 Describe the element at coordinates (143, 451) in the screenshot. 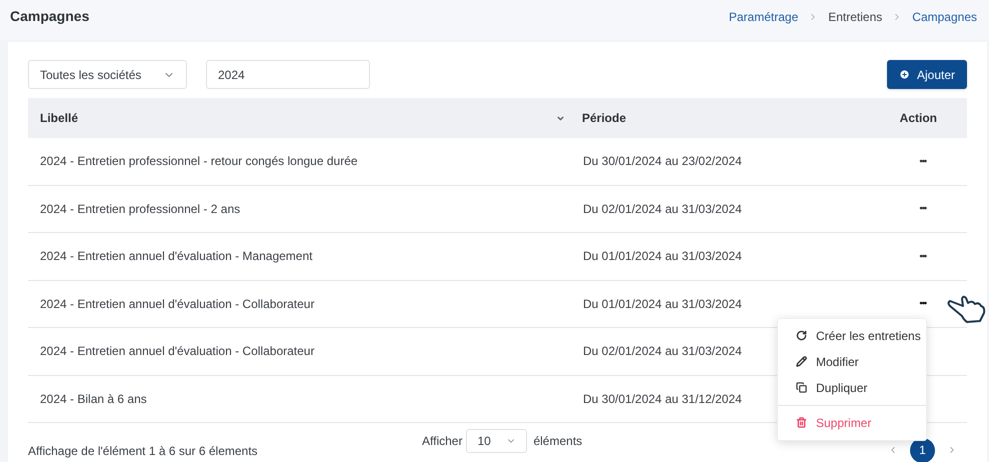

I see `pagination-info: Affichage de l'élément 1 à 6 sur 6 élements` at that location.